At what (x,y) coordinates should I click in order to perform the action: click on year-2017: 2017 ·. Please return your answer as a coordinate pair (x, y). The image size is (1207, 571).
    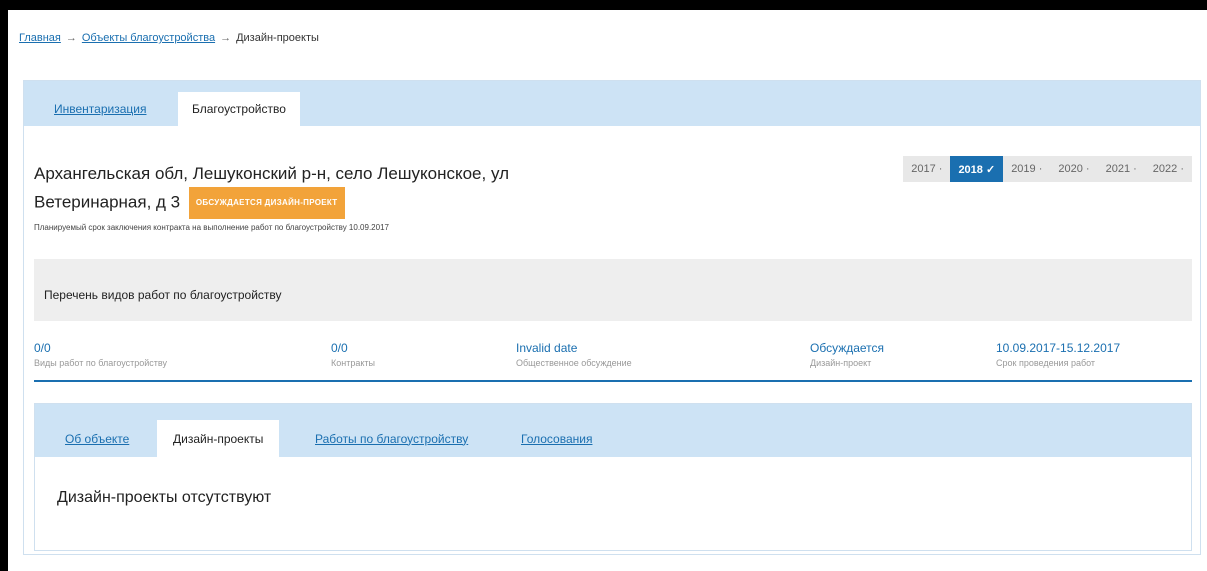
    Looking at the image, I should click on (926, 169).